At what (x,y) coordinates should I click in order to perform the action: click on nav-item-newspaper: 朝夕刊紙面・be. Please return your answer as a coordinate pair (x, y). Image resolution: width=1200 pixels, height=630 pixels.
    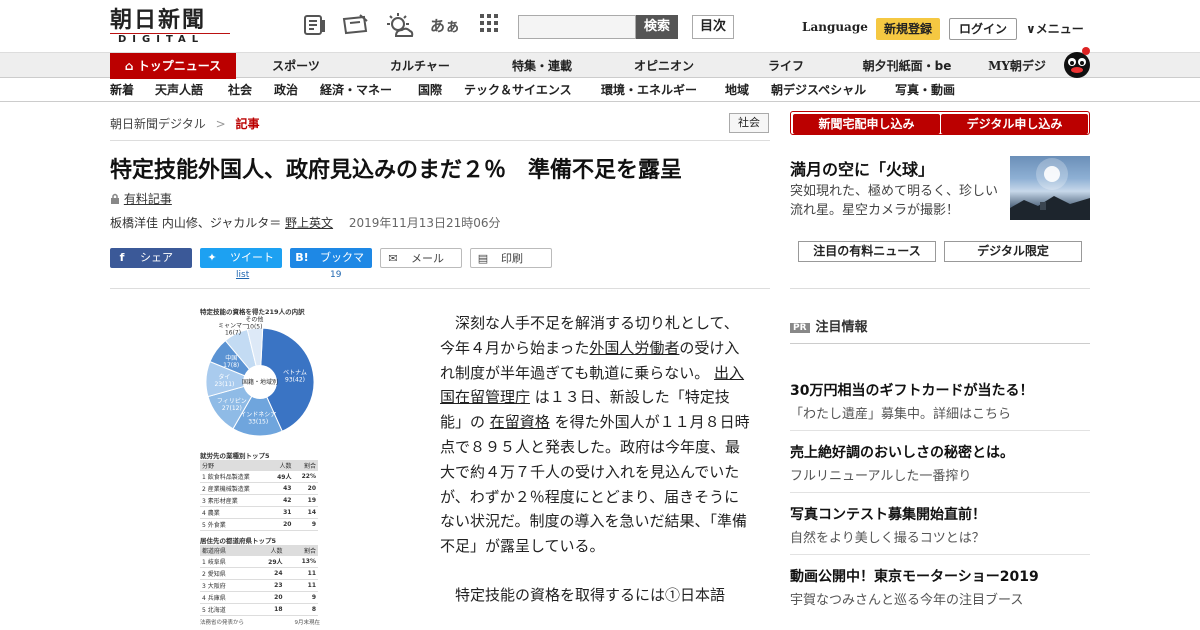
    Looking at the image, I should click on (907, 66).